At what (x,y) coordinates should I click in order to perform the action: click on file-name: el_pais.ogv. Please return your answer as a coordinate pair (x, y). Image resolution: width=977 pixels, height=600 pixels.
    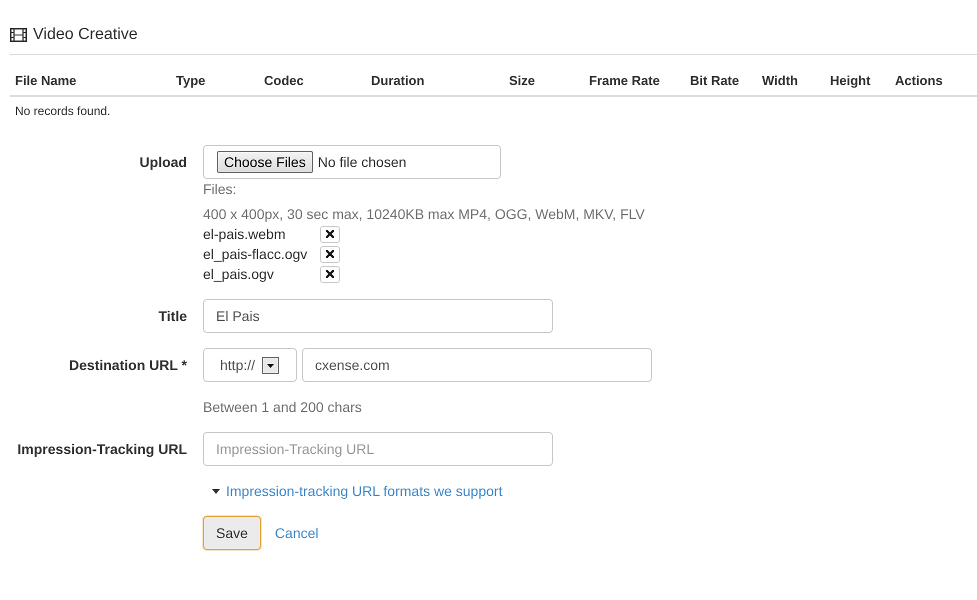
    Looking at the image, I should click on (239, 274).